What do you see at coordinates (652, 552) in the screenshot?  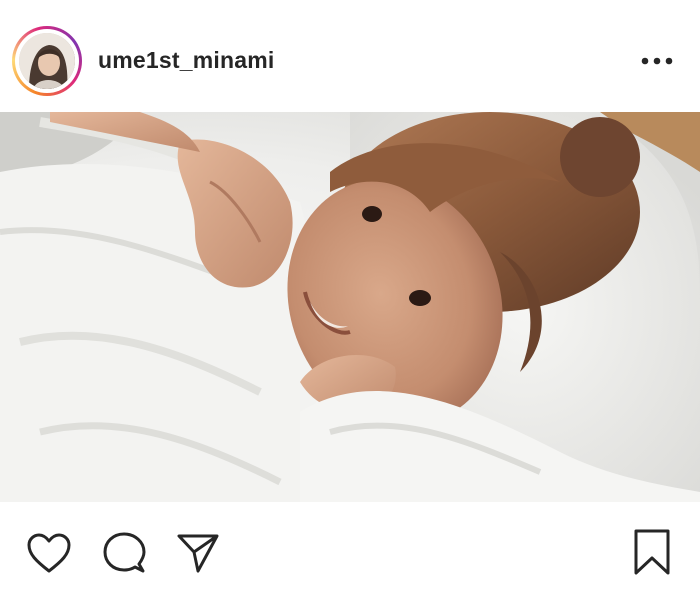 I see `bookmark-icon` at bounding box center [652, 552].